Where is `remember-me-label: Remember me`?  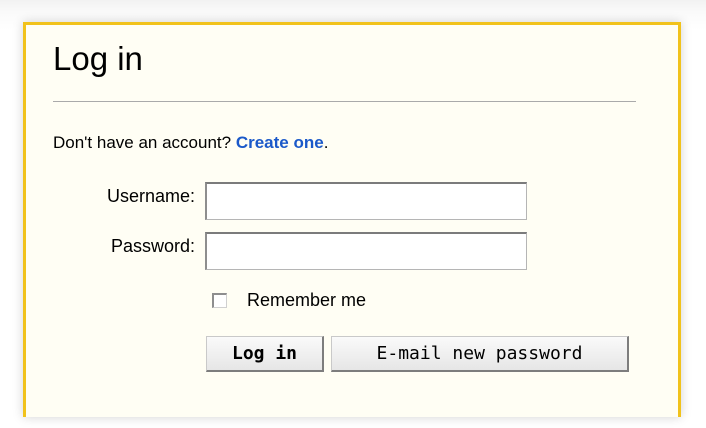 remember-me-label: Remember me is located at coordinates (307, 300).